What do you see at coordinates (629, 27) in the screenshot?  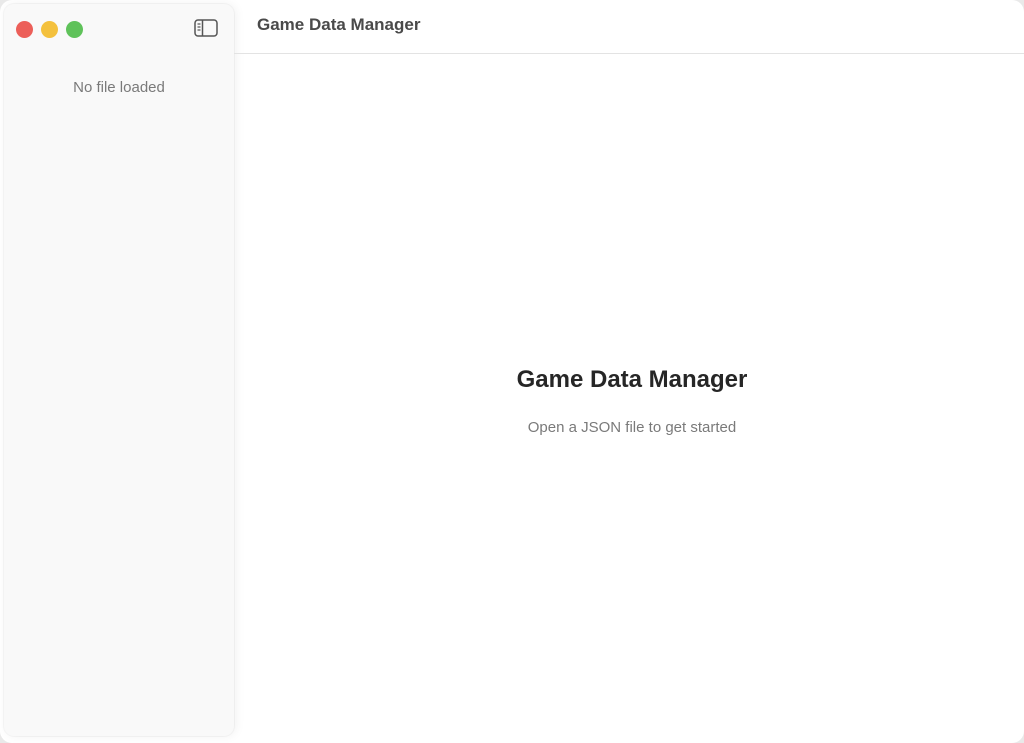 I see `titlebar: Game Data Manager` at bounding box center [629, 27].